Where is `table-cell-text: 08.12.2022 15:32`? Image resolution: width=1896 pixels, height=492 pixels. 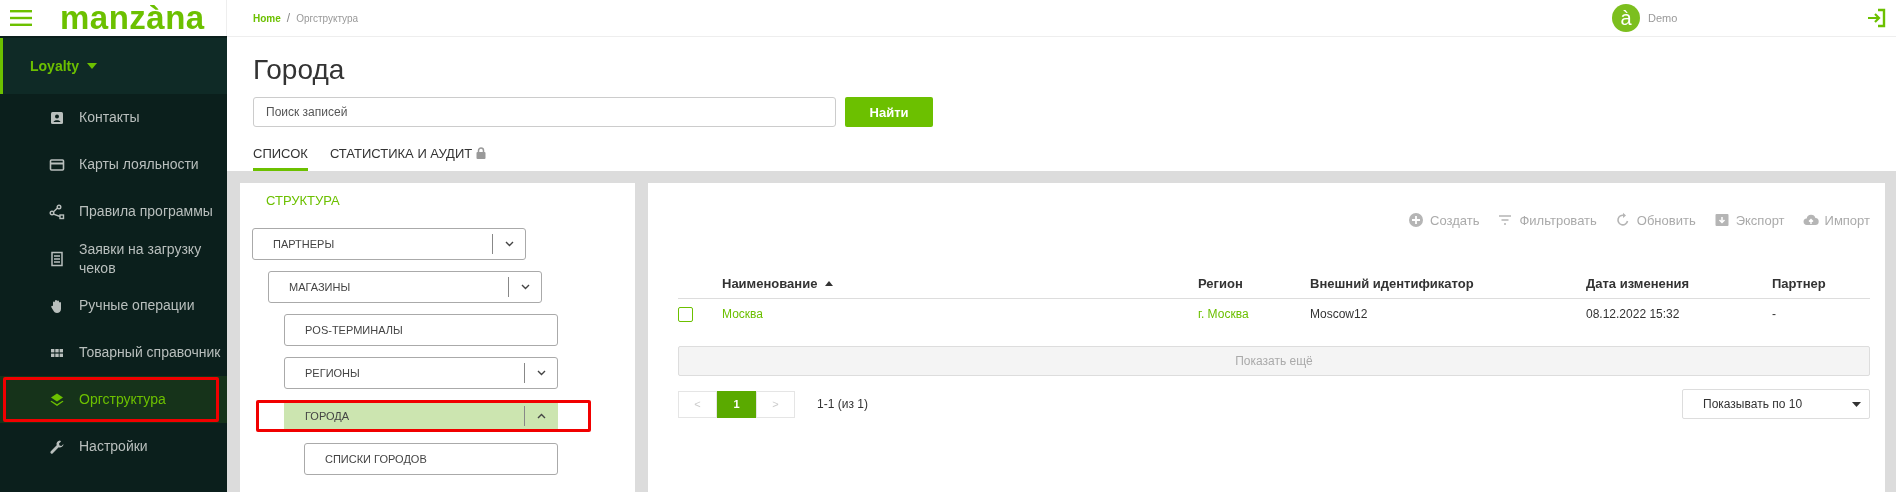
table-cell-text: 08.12.2022 15:32 is located at coordinates (1633, 314).